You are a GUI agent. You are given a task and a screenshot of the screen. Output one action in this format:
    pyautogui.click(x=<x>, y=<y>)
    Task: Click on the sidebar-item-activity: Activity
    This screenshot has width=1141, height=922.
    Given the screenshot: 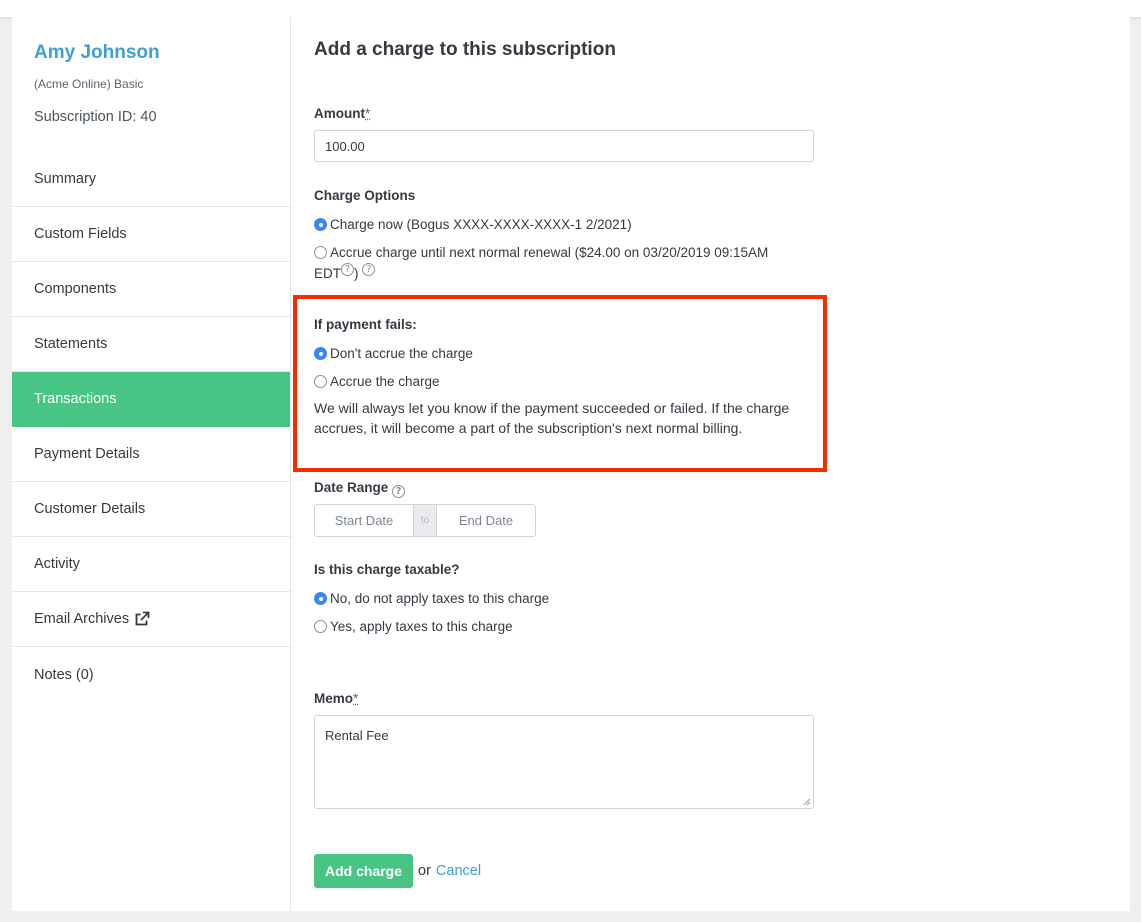 What is the action you would take?
    pyautogui.click(x=151, y=564)
    